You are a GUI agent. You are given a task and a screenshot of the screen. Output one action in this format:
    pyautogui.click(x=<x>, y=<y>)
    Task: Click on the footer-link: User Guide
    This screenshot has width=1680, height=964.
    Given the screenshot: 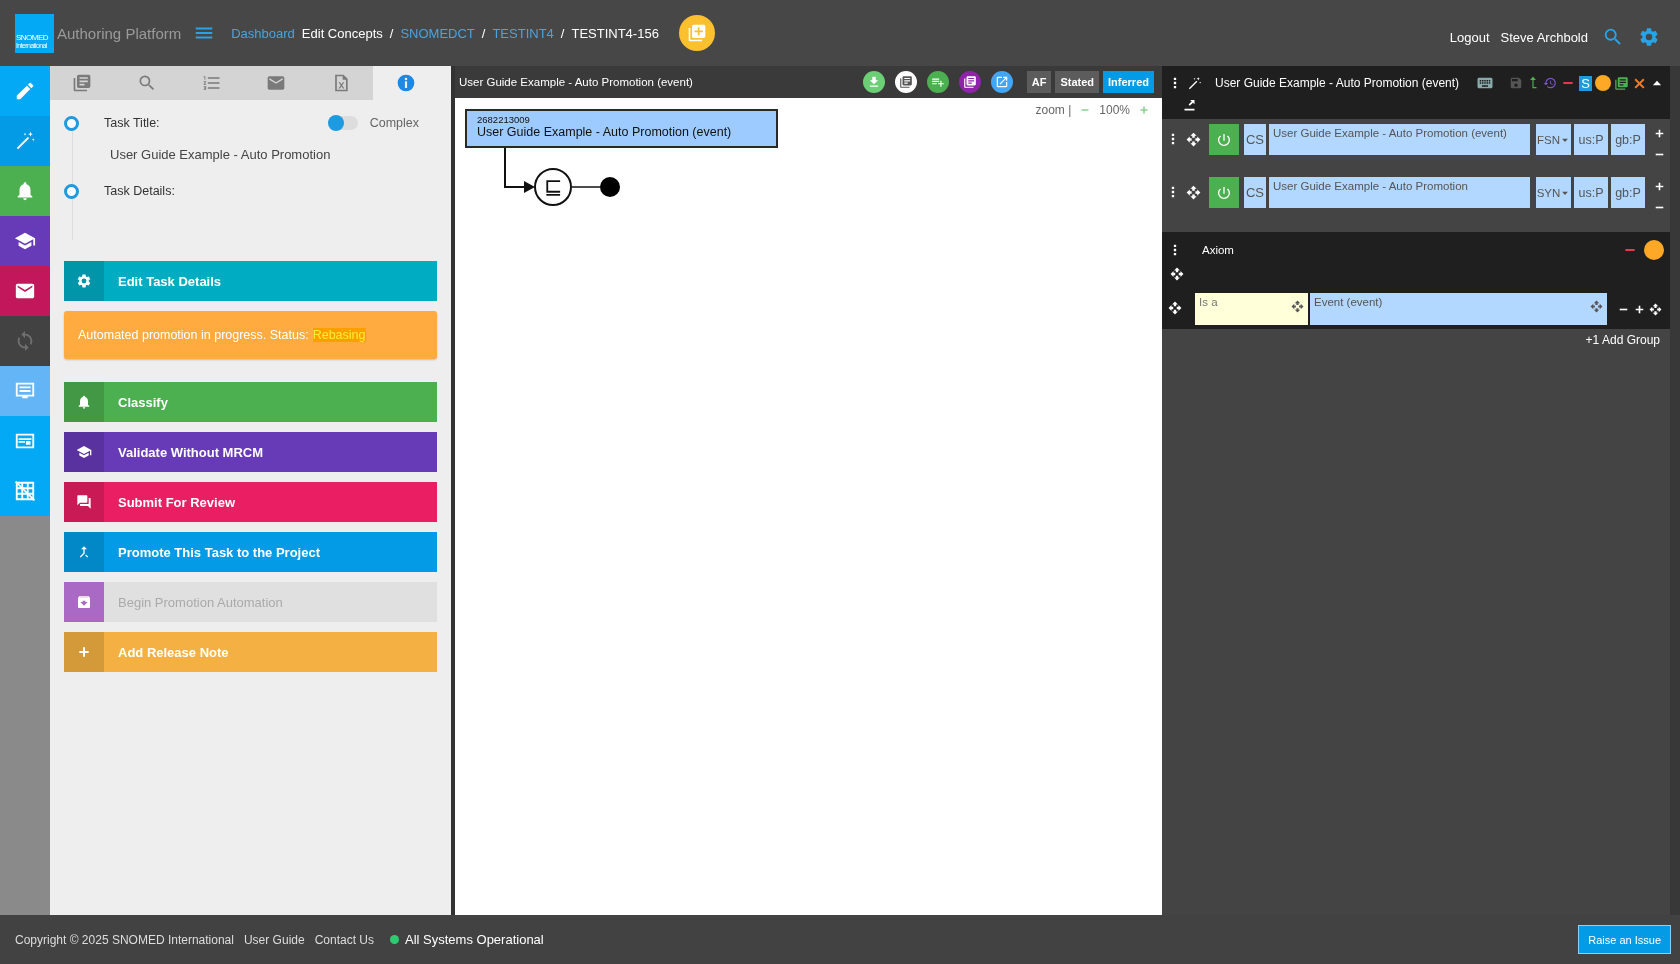 What is the action you would take?
    pyautogui.click(x=274, y=939)
    